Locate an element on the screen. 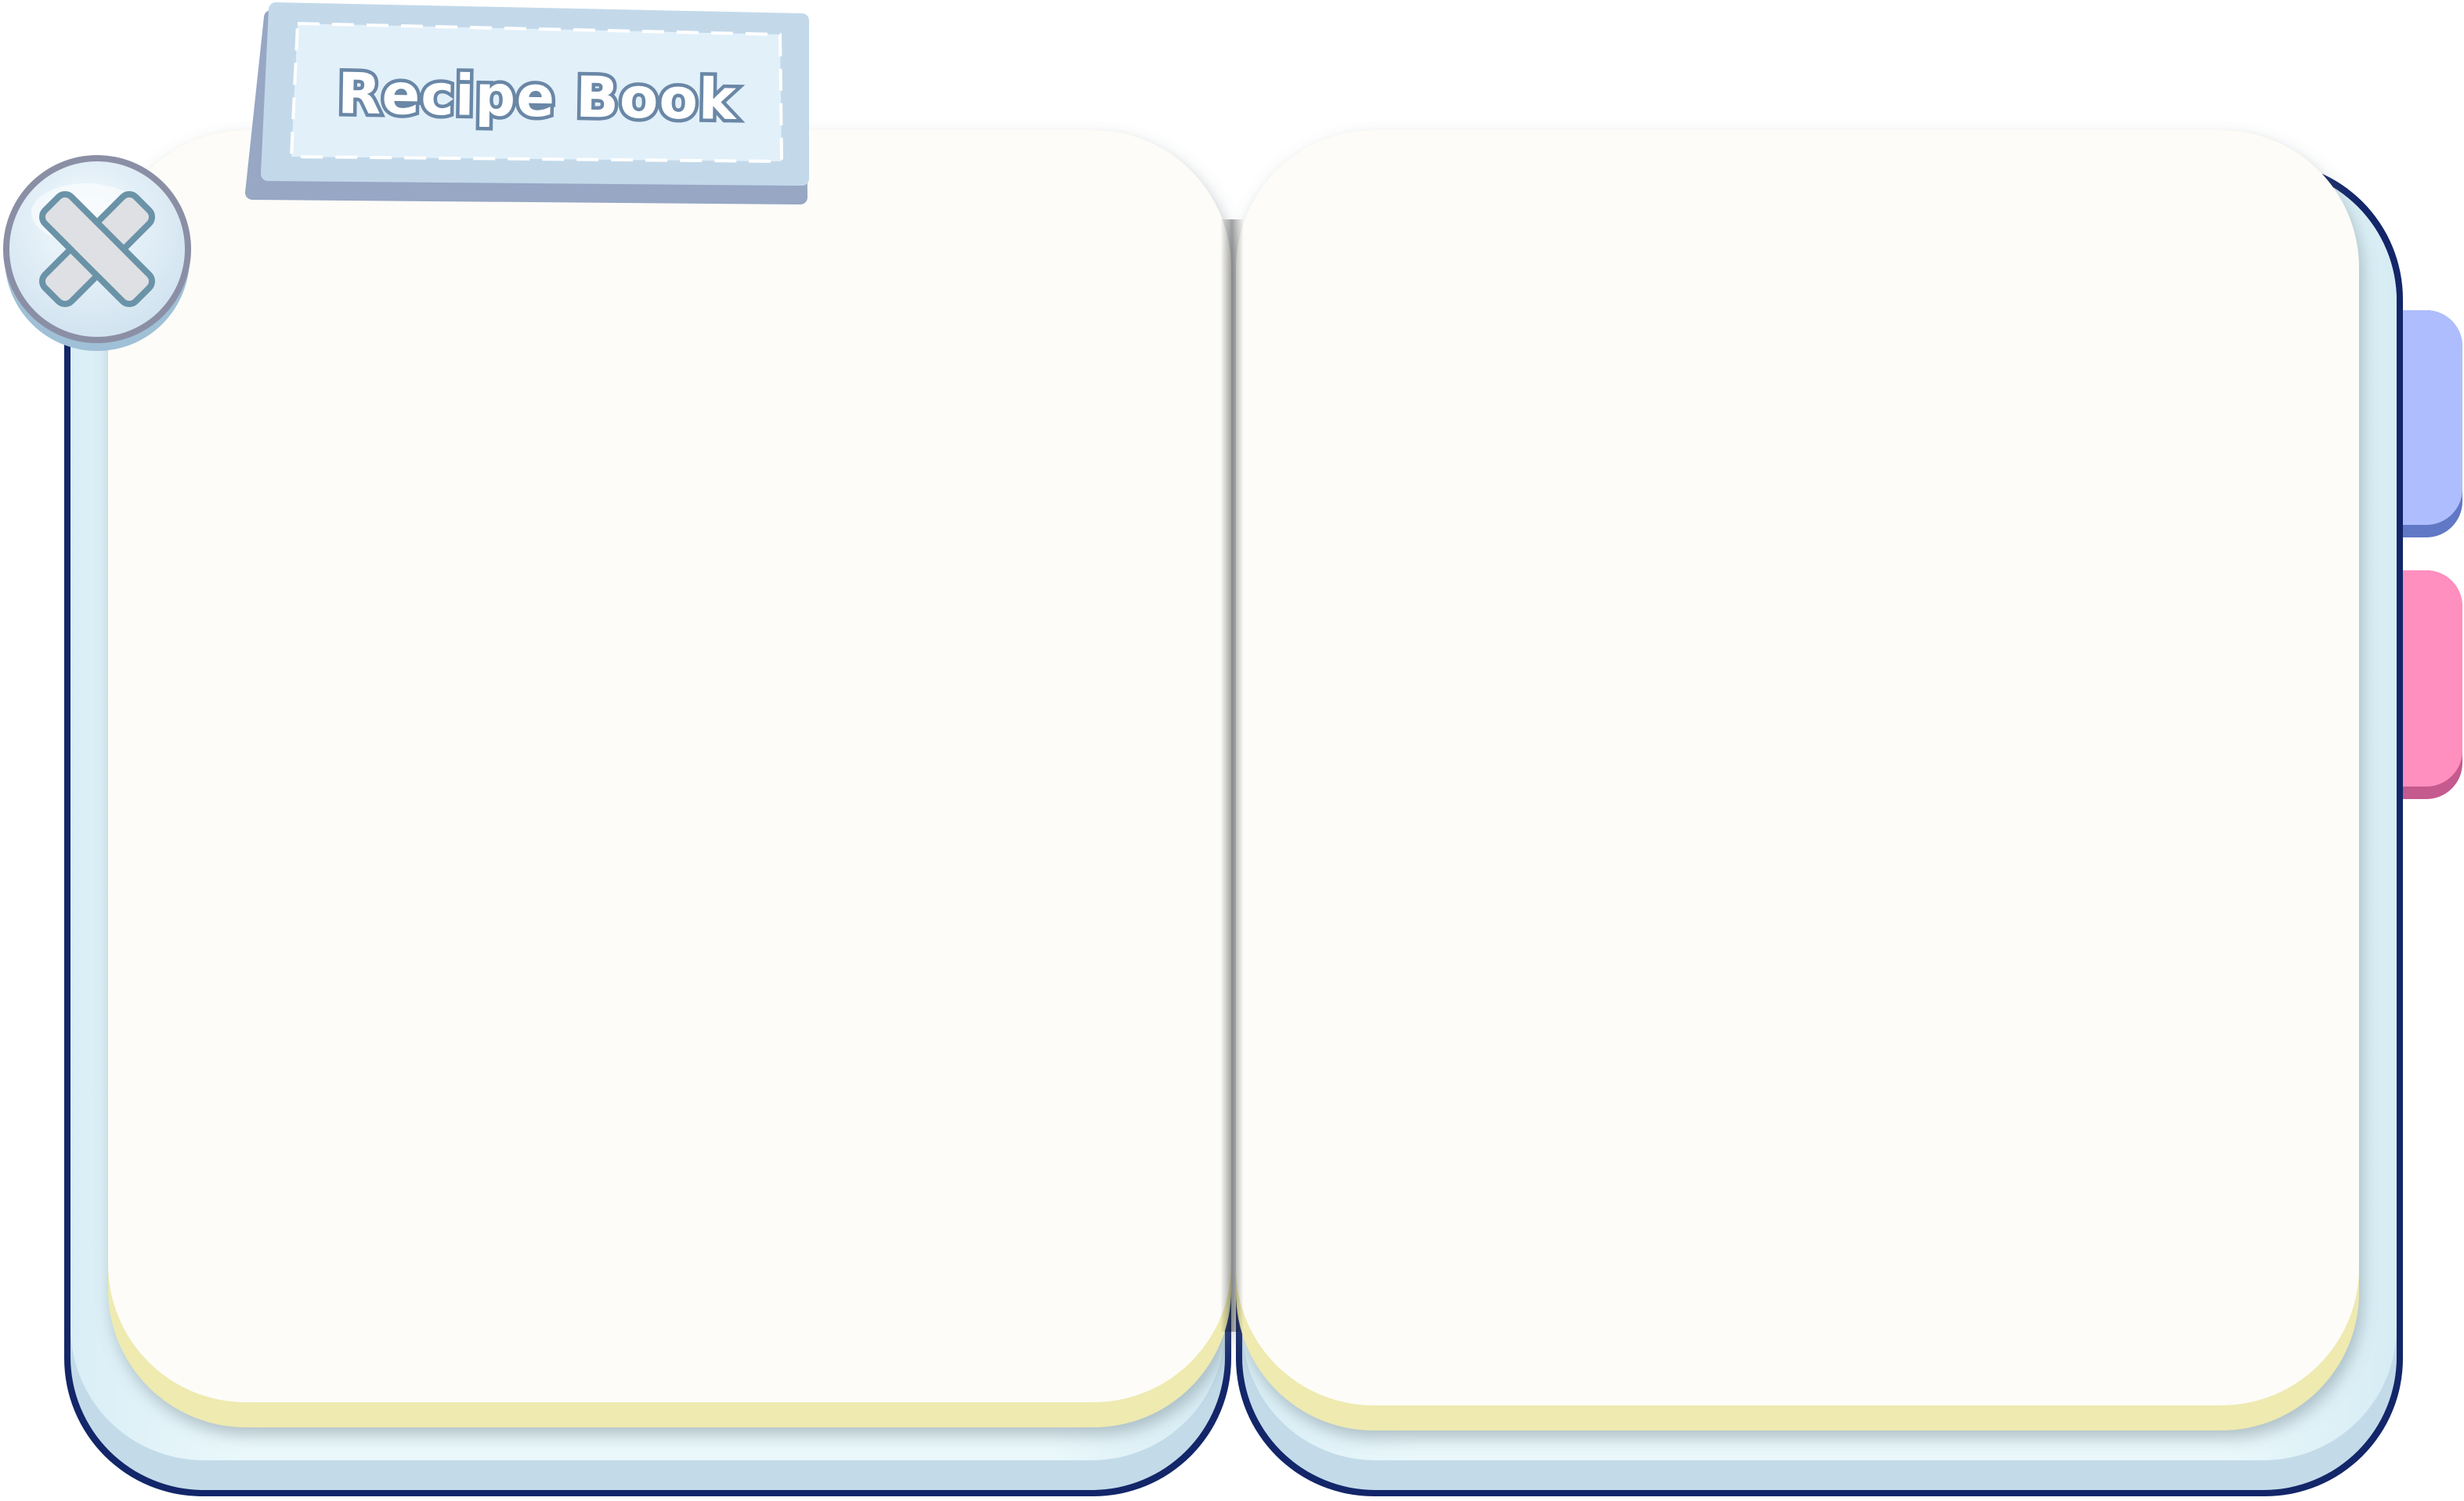  book-spine is located at coordinates (1232, 775).